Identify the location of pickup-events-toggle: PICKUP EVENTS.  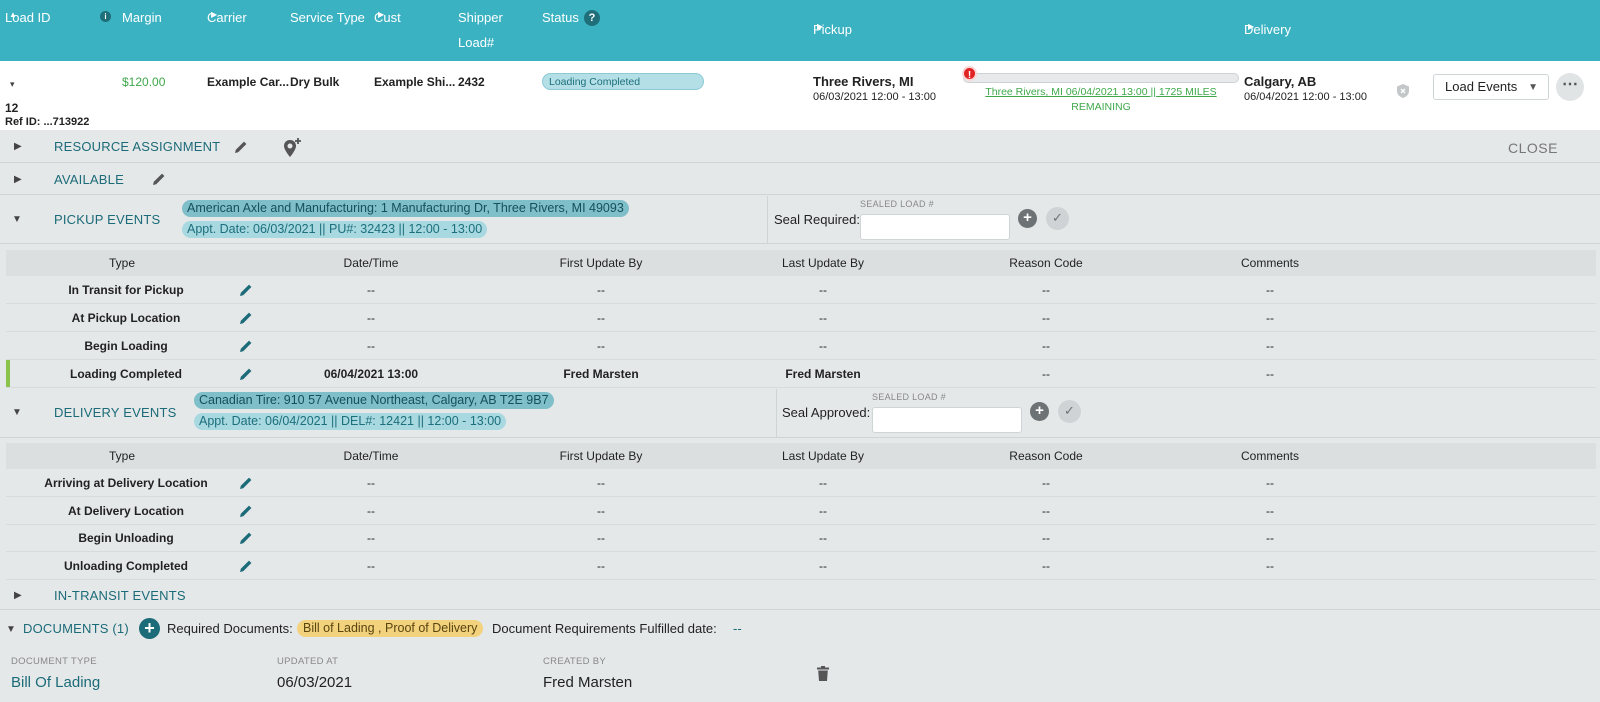
(107, 219).